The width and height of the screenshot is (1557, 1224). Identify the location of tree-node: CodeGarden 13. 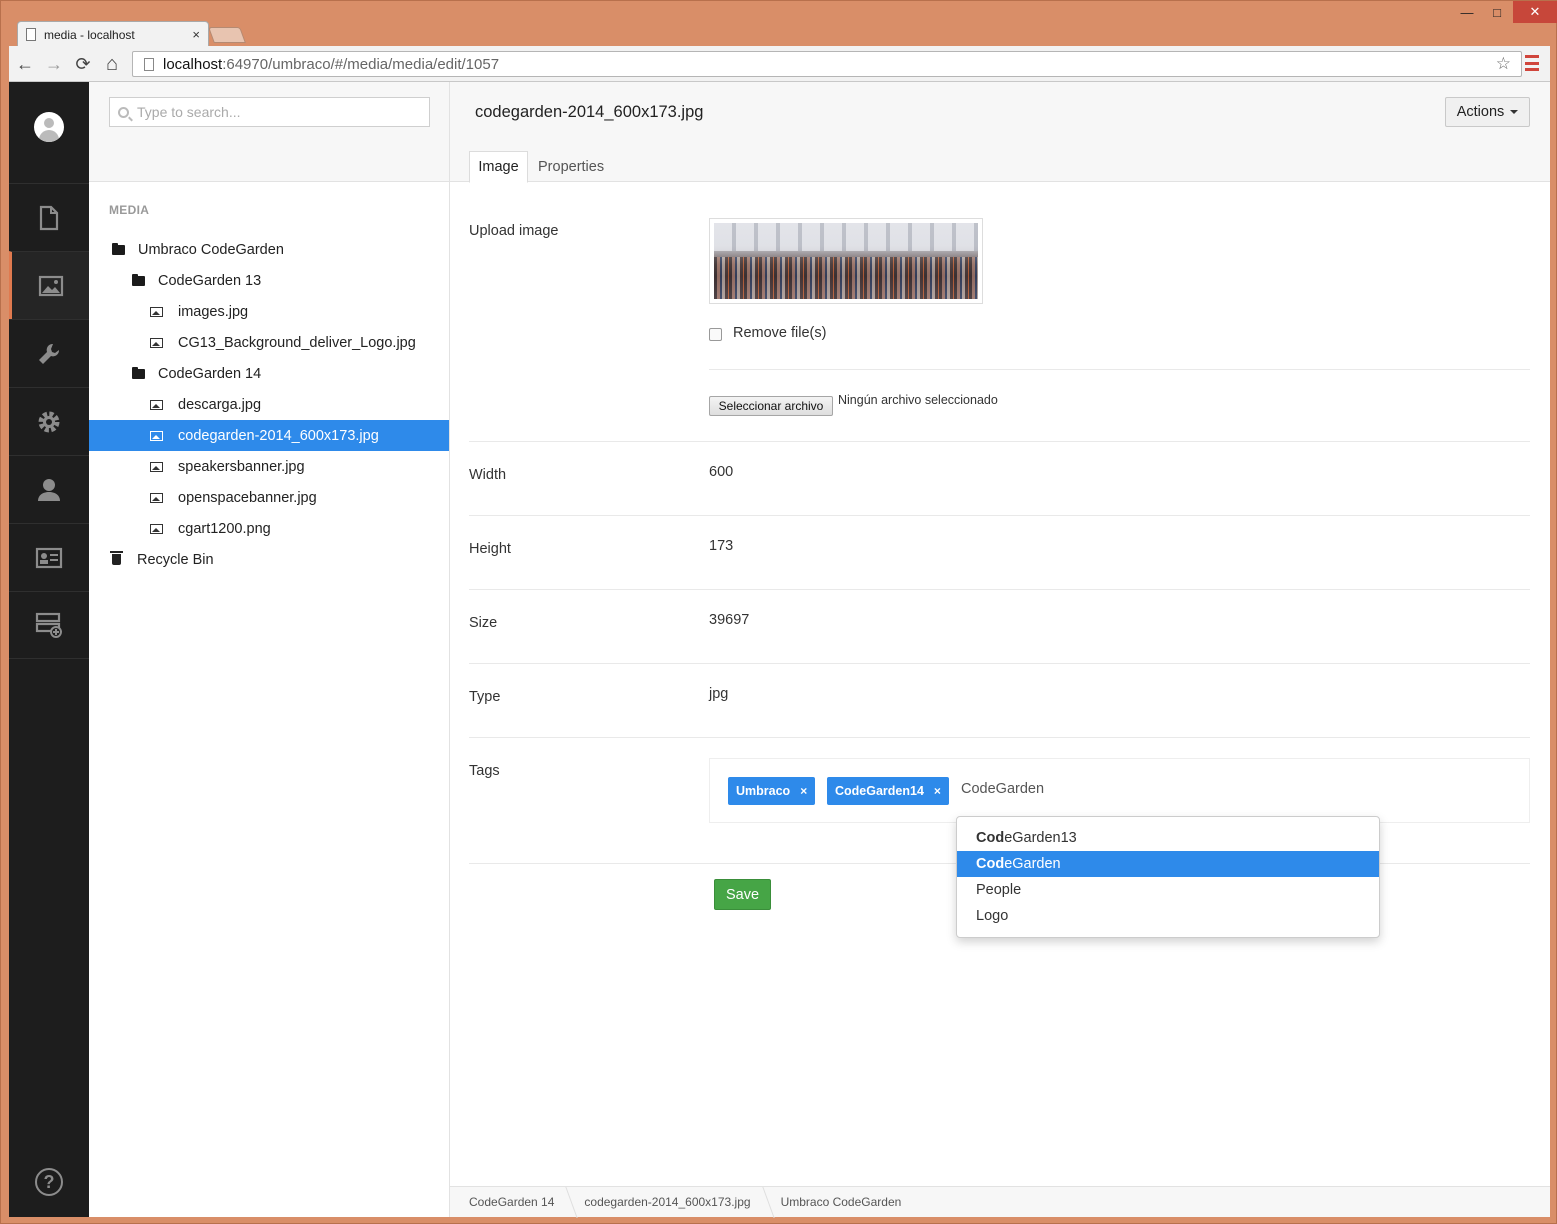
(269, 280).